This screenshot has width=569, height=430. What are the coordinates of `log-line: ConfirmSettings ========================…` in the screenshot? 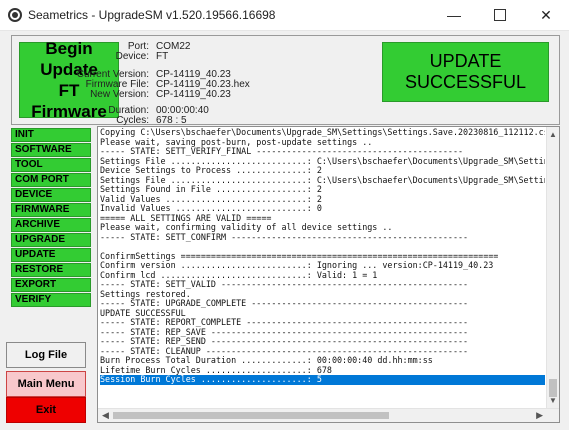 It's located at (299, 256).